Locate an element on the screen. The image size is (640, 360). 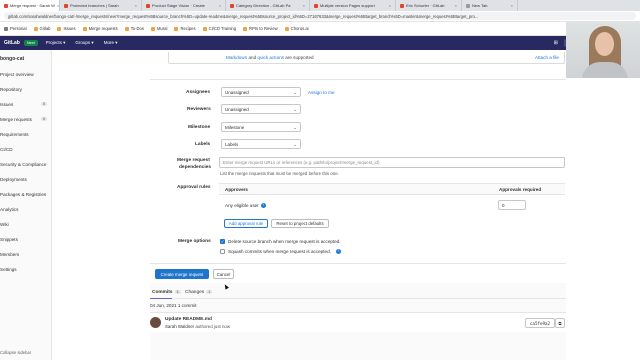
collapse-sidebar: Collapse sidebar is located at coordinates (15, 352).